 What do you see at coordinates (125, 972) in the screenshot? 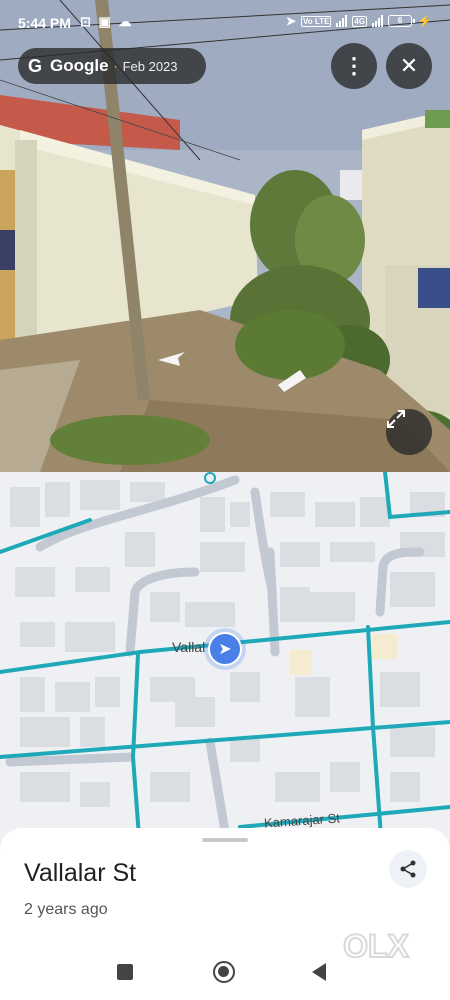
I see `recent-apps-square-icon` at bounding box center [125, 972].